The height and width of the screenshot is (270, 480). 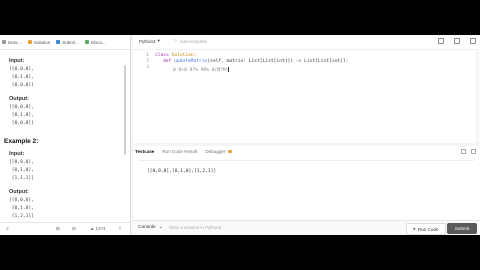 What do you see at coordinates (21, 69) in the screenshot?
I see `example1-input-line: [[0,0,0],` at bounding box center [21, 69].